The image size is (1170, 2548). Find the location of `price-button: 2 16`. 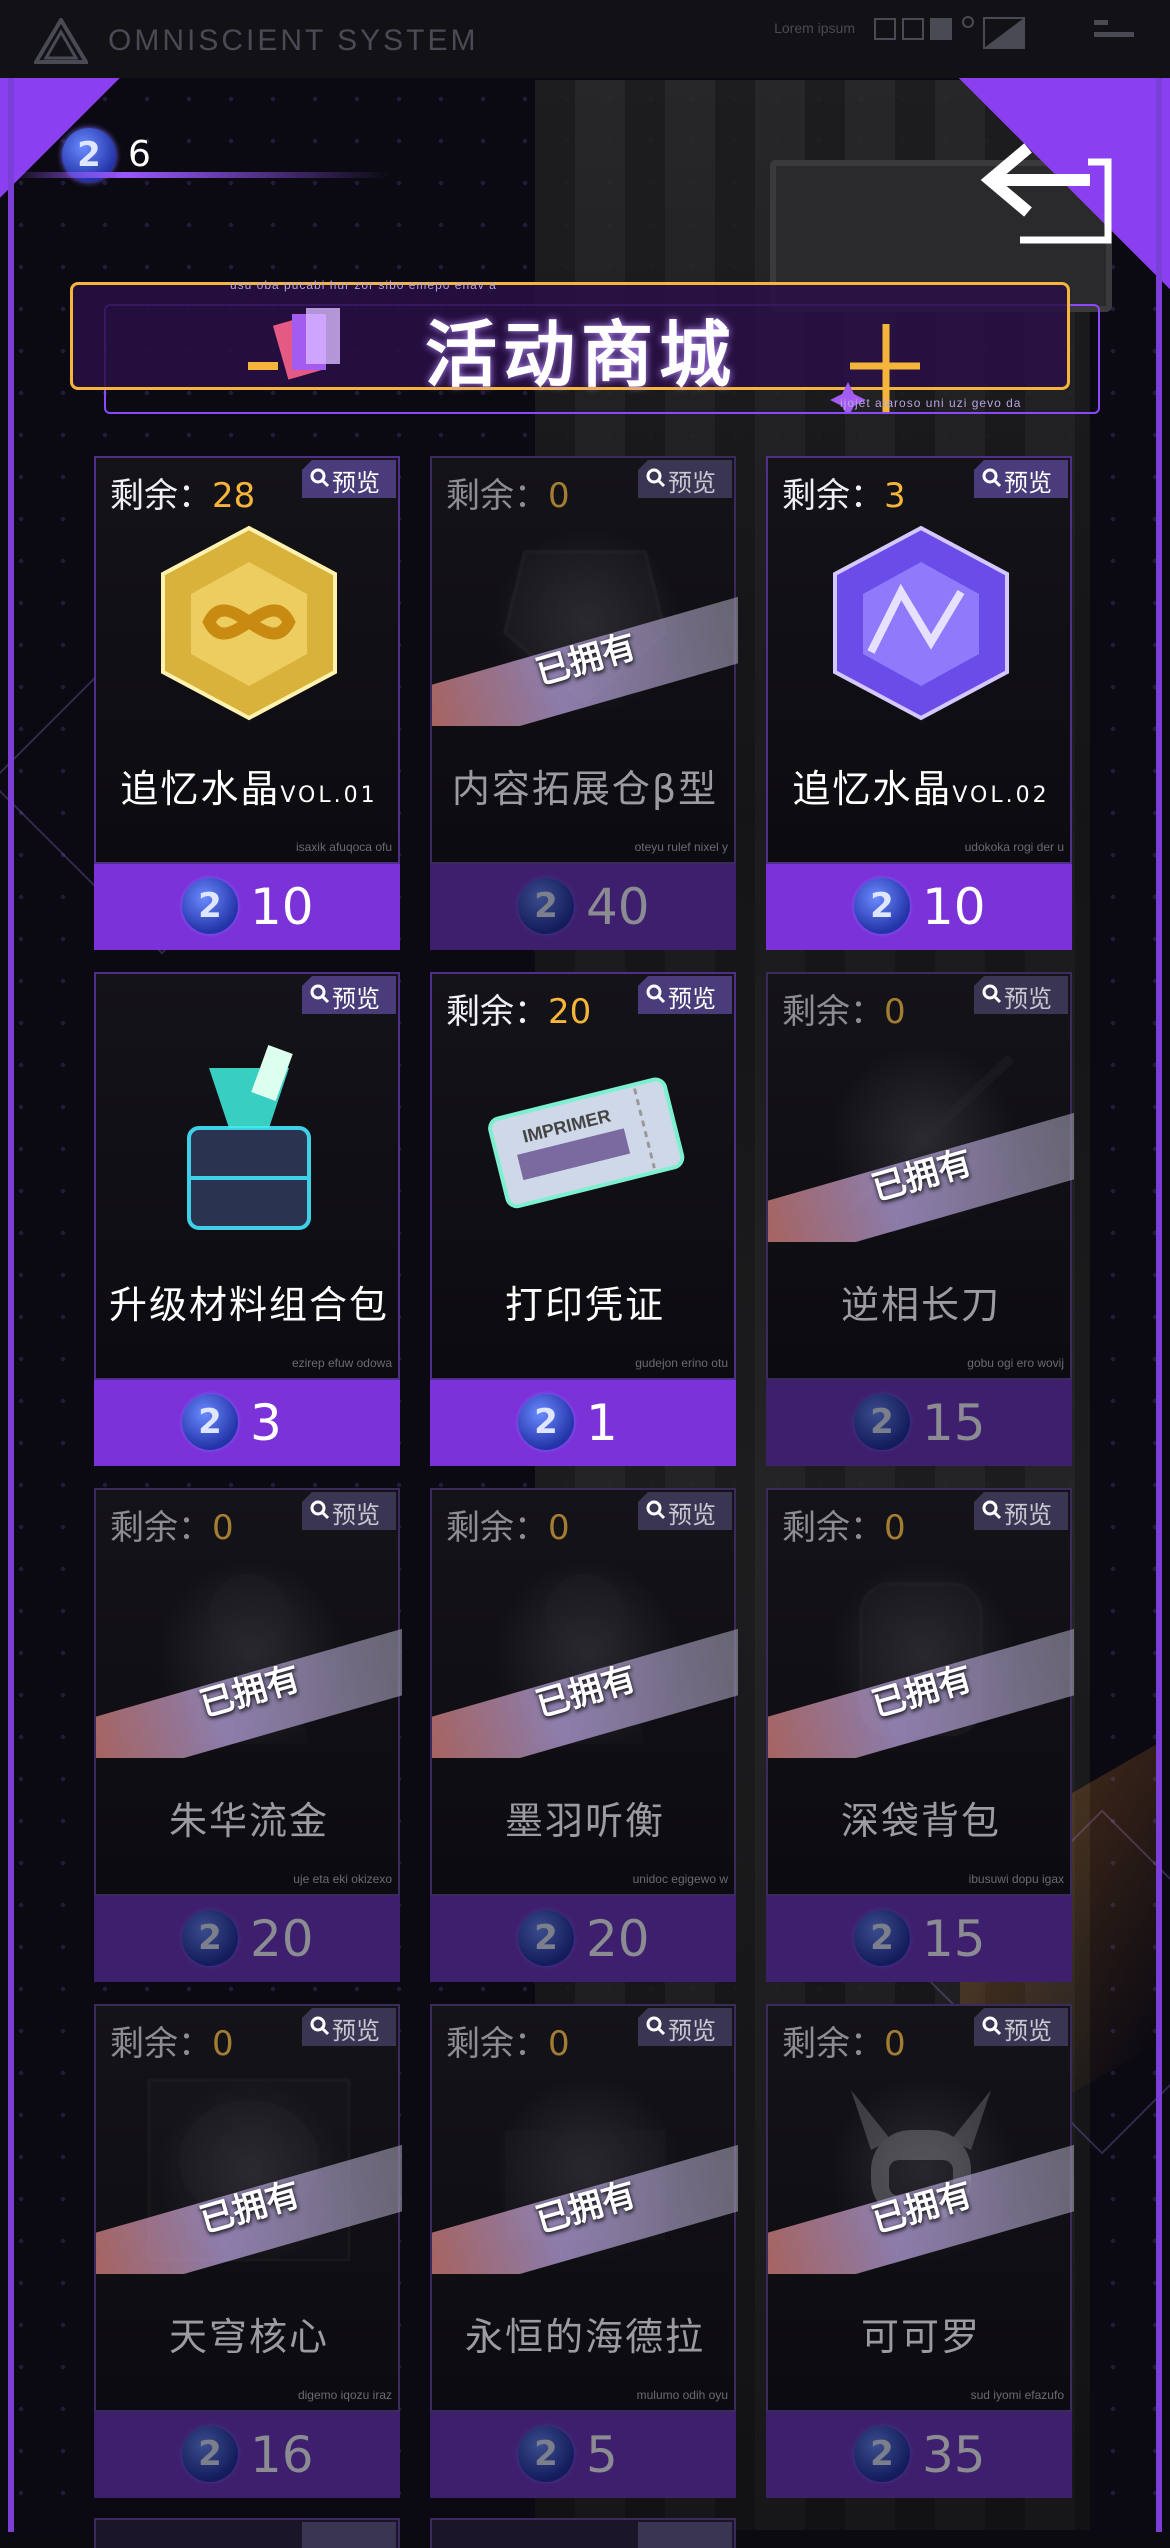

price-button: 2 16 is located at coordinates (247, 2455).